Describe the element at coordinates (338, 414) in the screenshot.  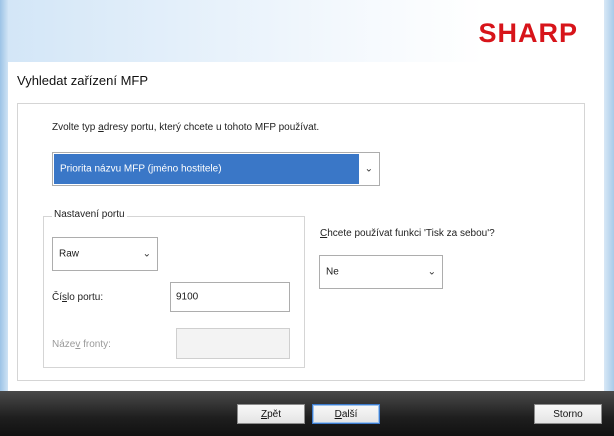
I see `next-accel: D` at that location.